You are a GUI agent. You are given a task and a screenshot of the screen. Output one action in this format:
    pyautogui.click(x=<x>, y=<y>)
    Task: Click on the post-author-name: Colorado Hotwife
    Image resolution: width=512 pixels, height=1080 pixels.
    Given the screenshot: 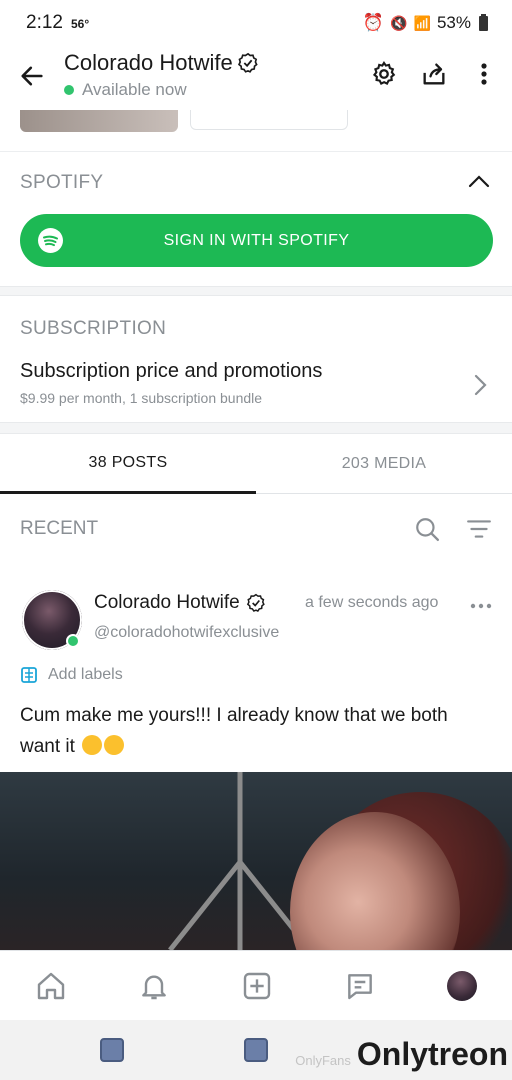 What is the action you would take?
    pyautogui.click(x=167, y=602)
    